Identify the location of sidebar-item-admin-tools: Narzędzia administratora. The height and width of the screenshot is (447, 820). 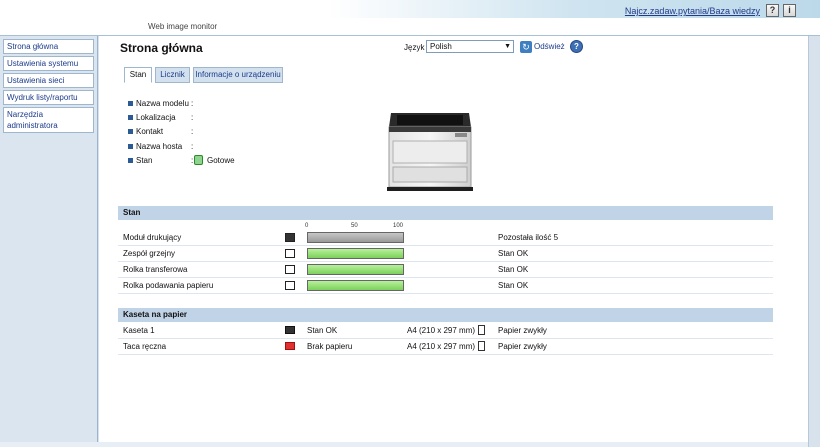
(48, 120).